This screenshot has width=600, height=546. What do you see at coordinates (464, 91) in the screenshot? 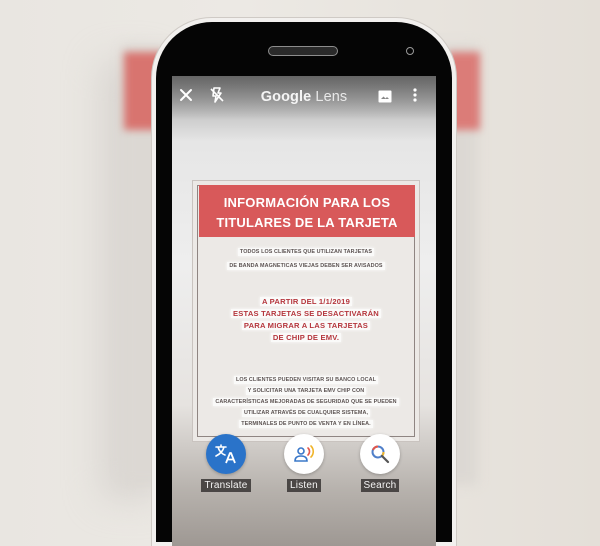
I see `background-sign-red-right` at bounding box center [464, 91].